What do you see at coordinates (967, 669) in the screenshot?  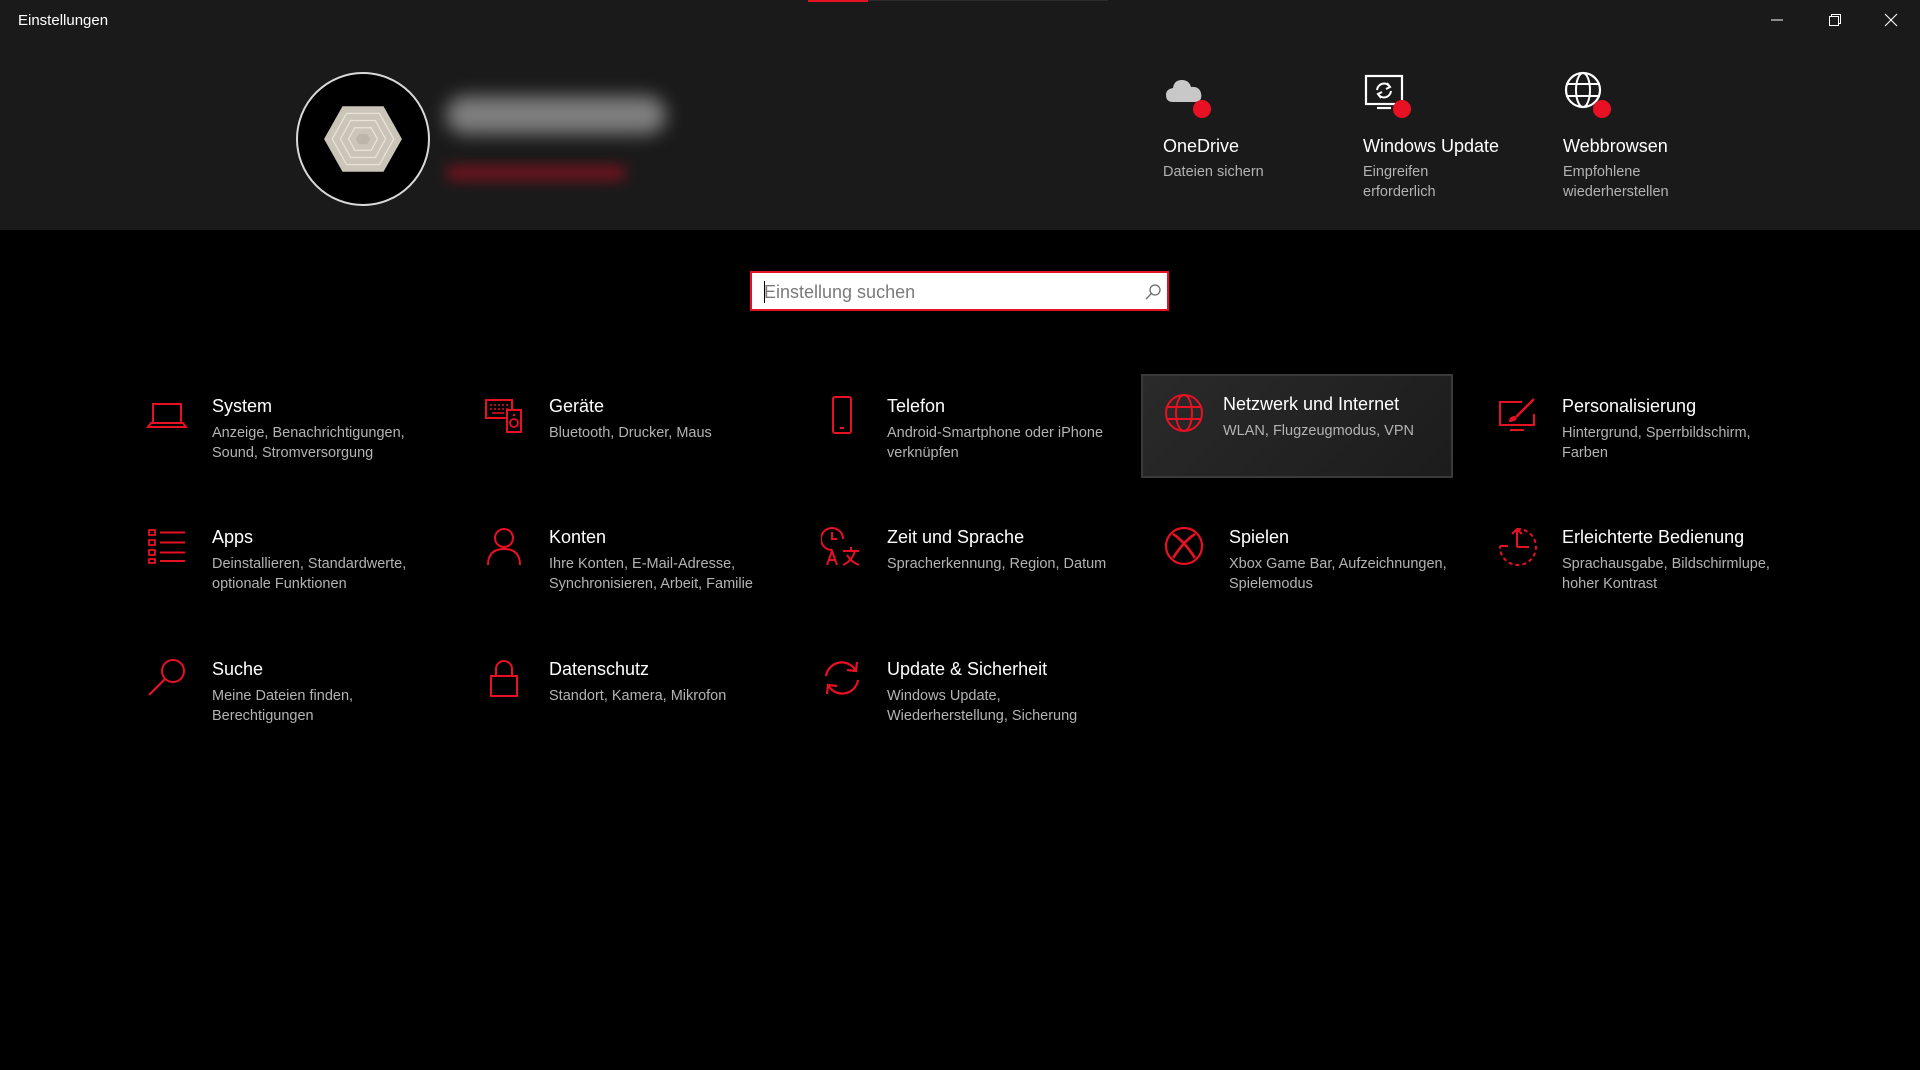 I see `category-name: Update & Sicherheit` at bounding box center [967, 669].